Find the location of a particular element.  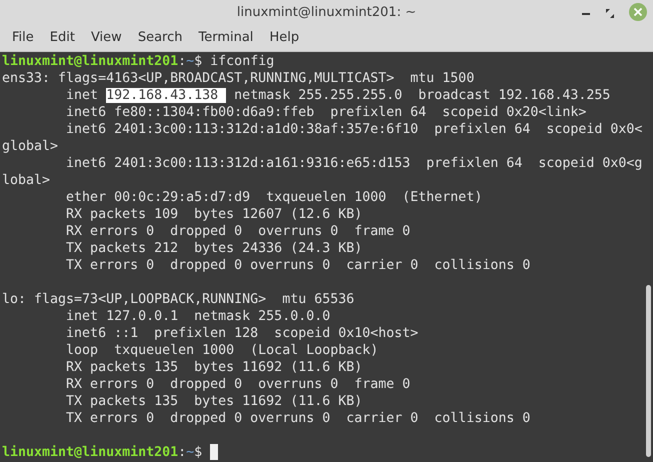

terminal-text: netmask 255.255.255.0 broadcast 192.168.43.255 is located at coordinates (421, 95).